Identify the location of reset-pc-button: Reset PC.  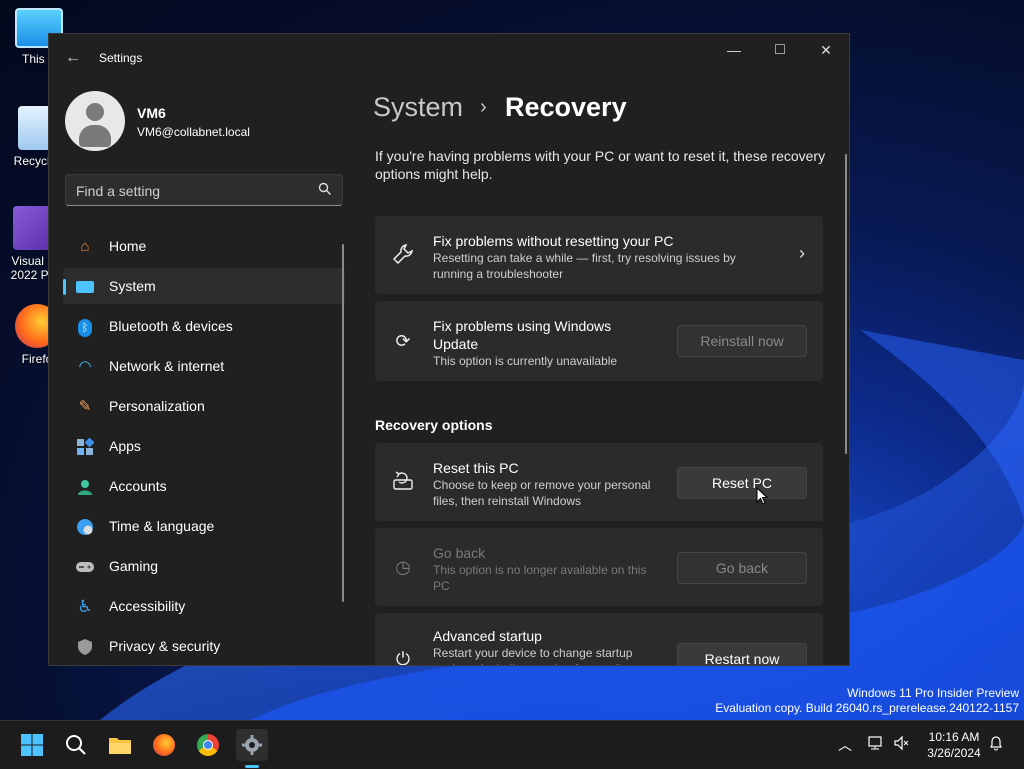
(742, 483).